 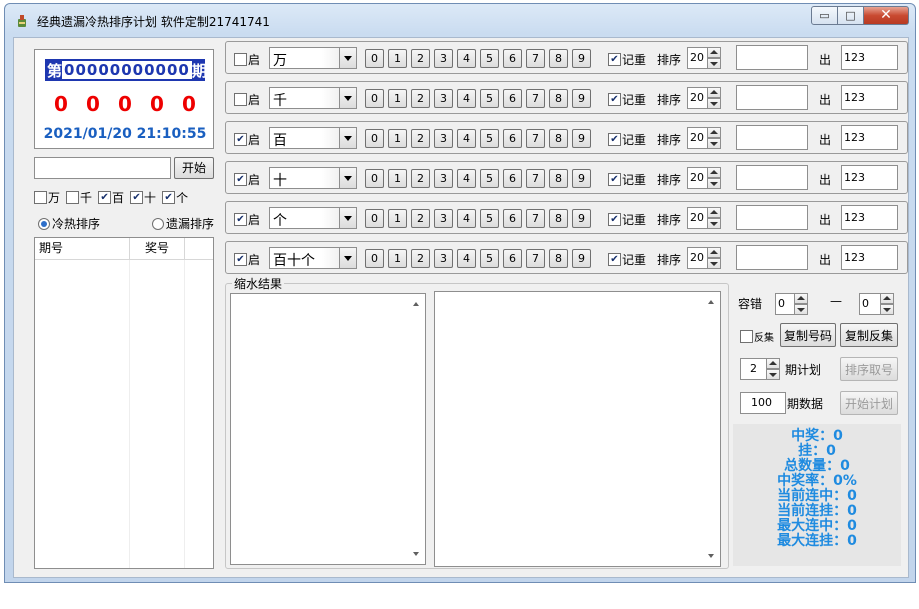 I want to click on start-plan-button: 开始计划, so click(x=869, y=403).